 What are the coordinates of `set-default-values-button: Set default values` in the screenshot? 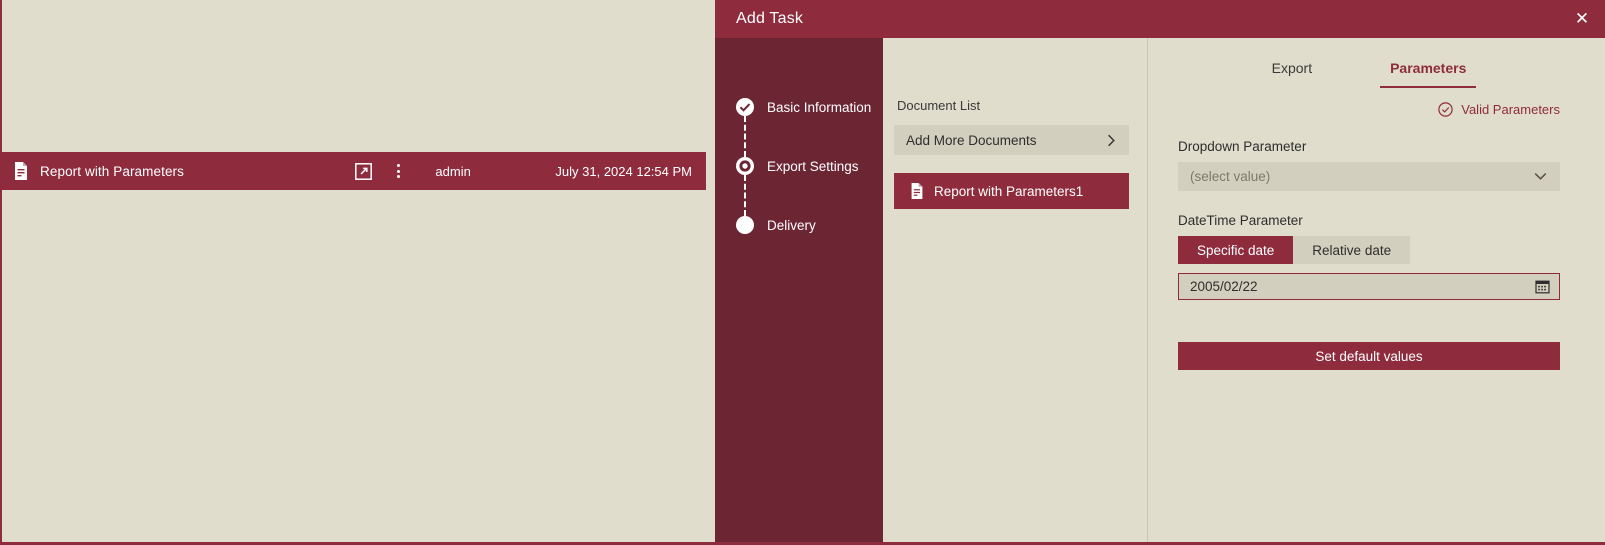 It's located at (1369, 356).